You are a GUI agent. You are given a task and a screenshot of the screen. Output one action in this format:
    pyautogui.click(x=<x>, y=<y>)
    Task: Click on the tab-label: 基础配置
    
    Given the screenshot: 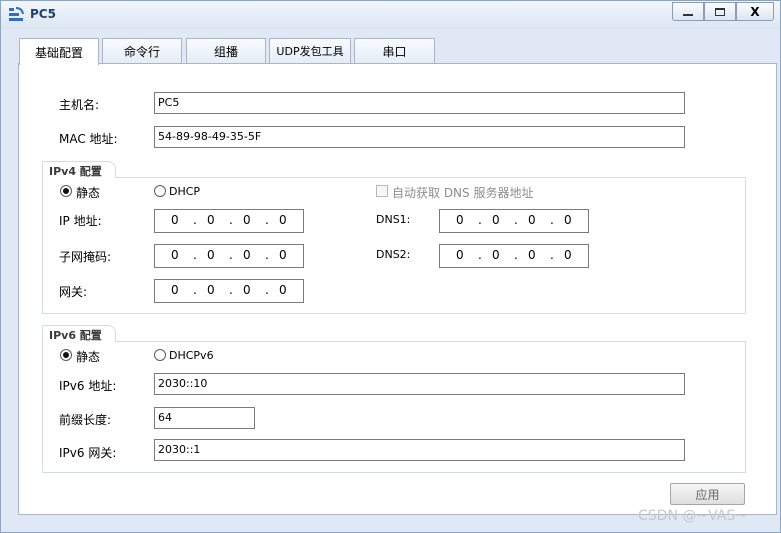 What is the action you would take?
    pyautogui.click(x=58, y=52)
    